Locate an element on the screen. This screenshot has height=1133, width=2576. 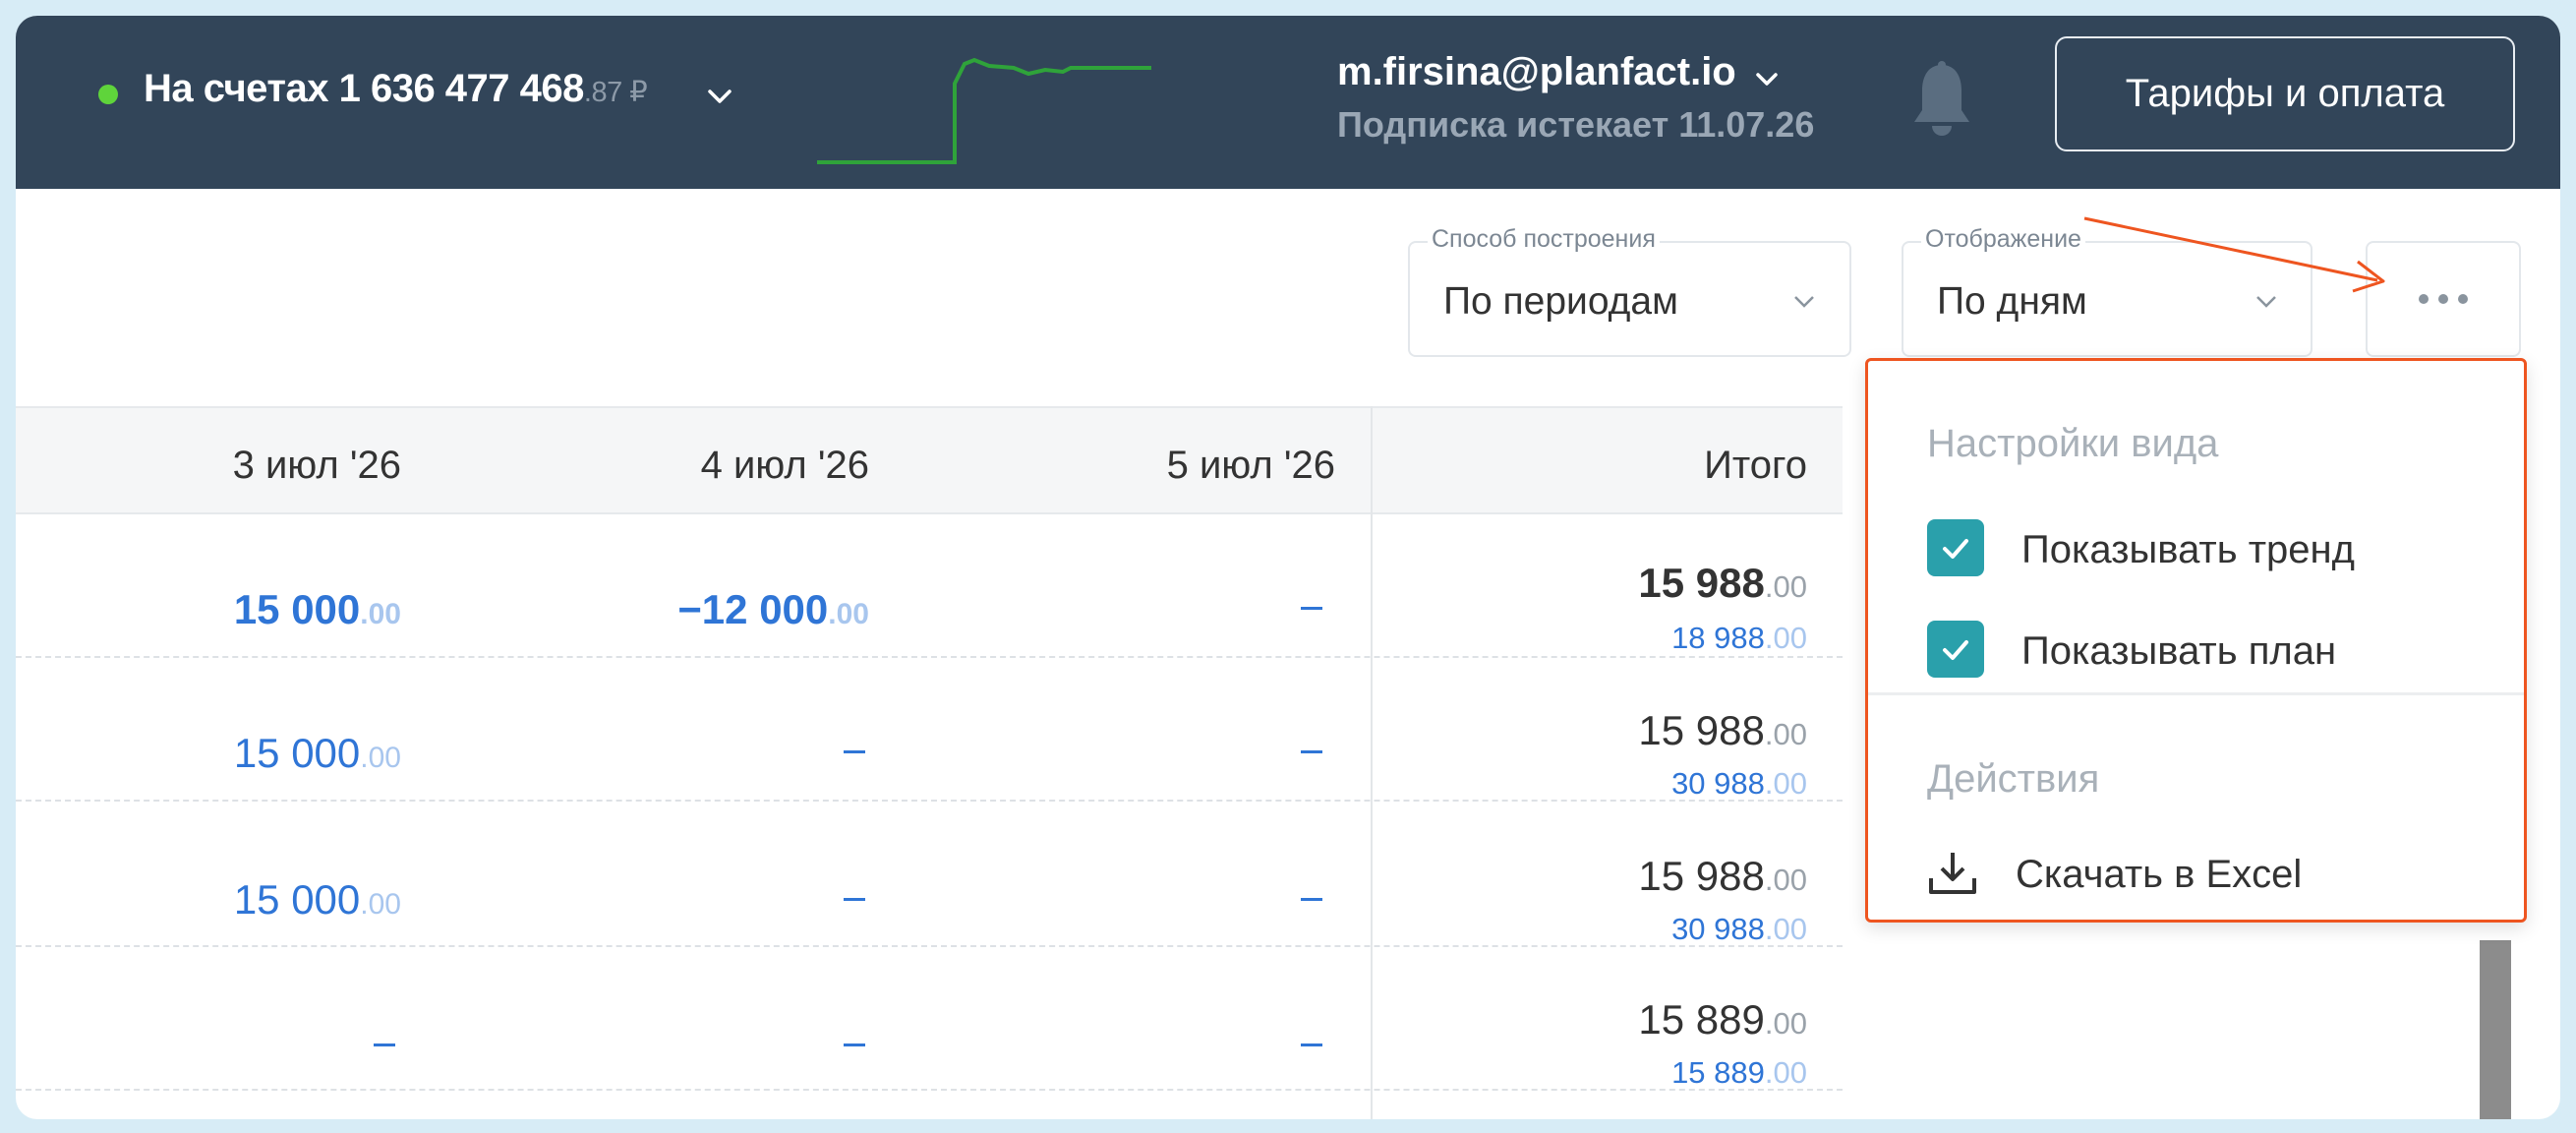
download-icon is located at coordinates (1952, 873).